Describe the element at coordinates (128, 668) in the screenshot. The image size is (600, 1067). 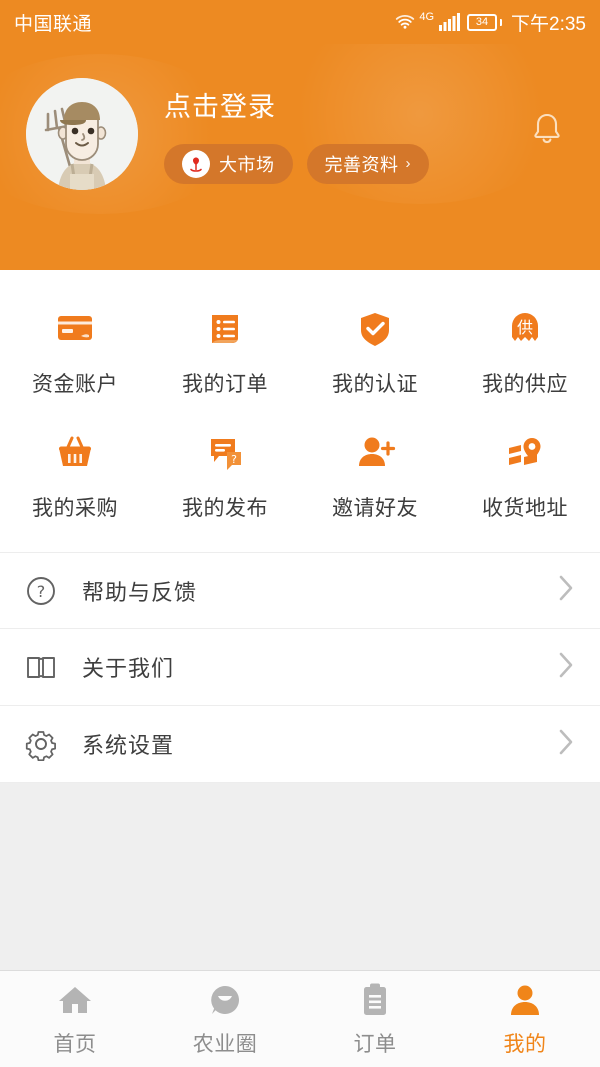
I see `list-item-label: 关于我们` at that location.